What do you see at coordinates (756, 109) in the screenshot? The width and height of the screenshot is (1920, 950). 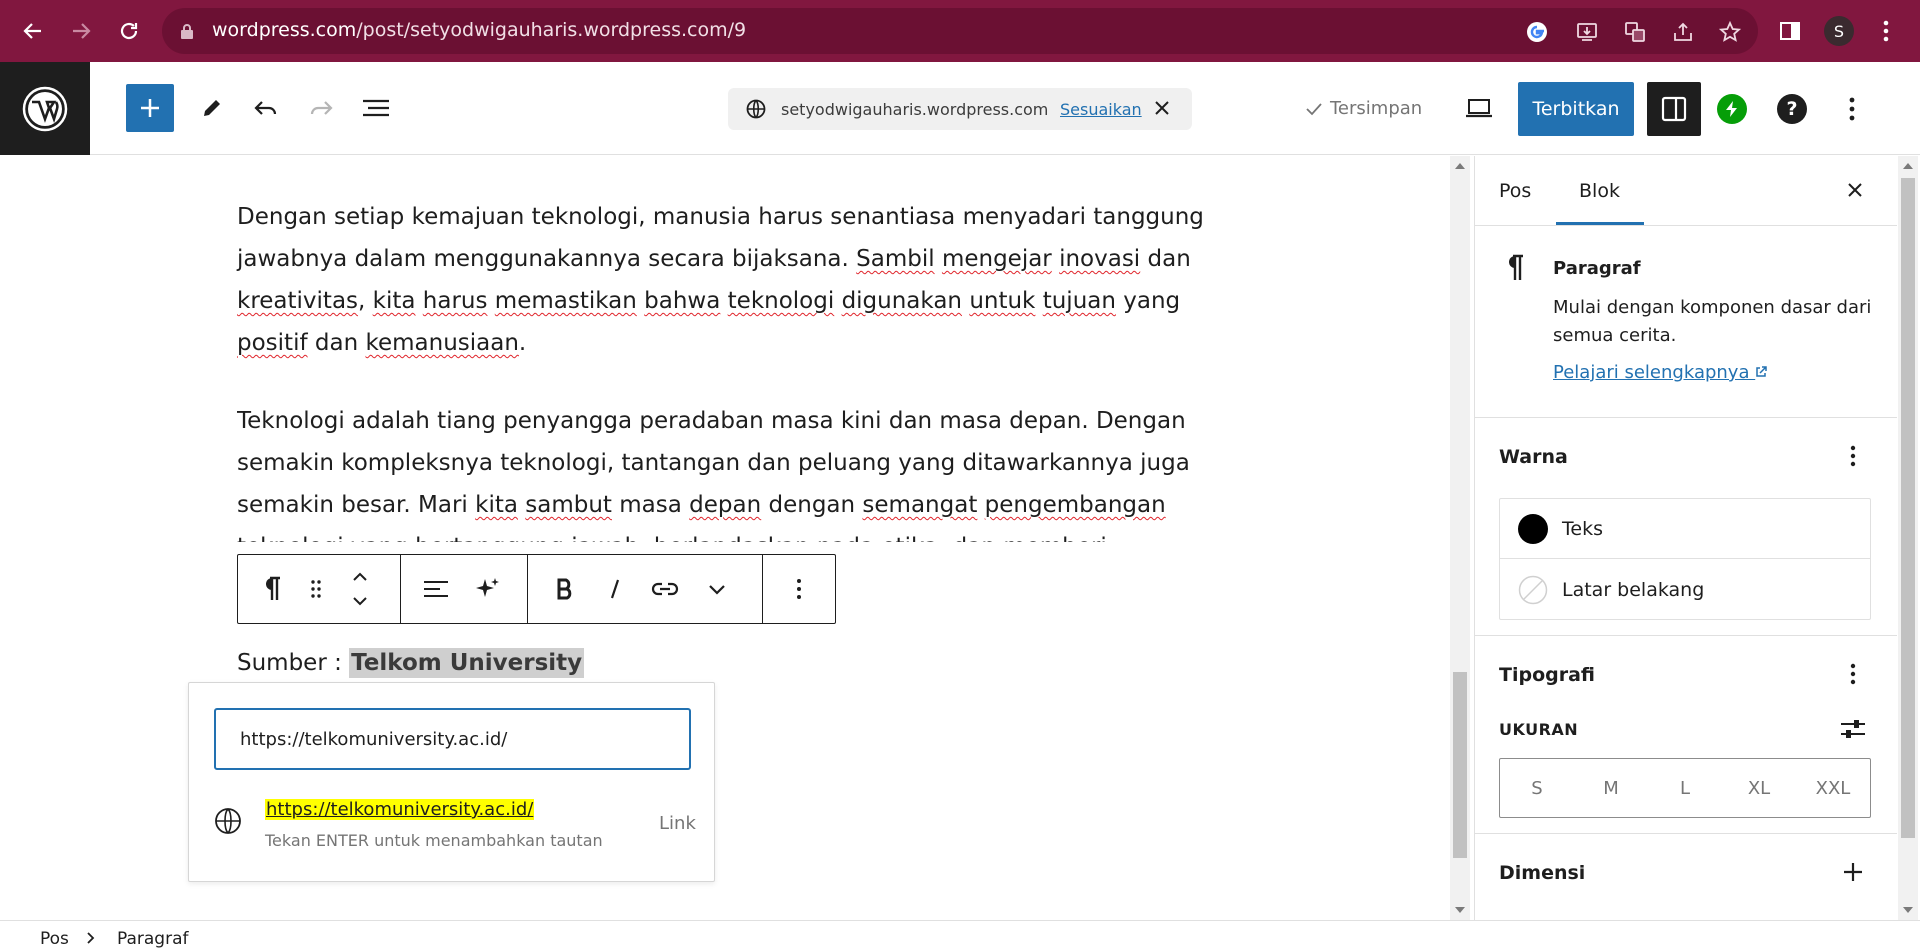 I see `globe-icon` at bounding box center [756, 109].